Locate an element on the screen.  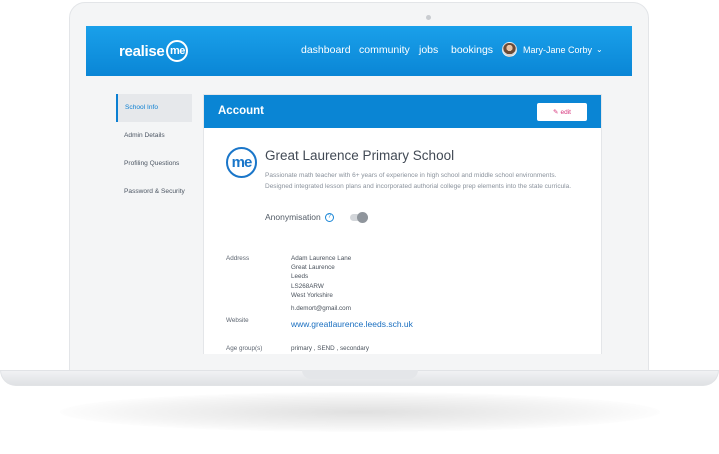
address-line: Leeds is located at coordinates (300, 277).